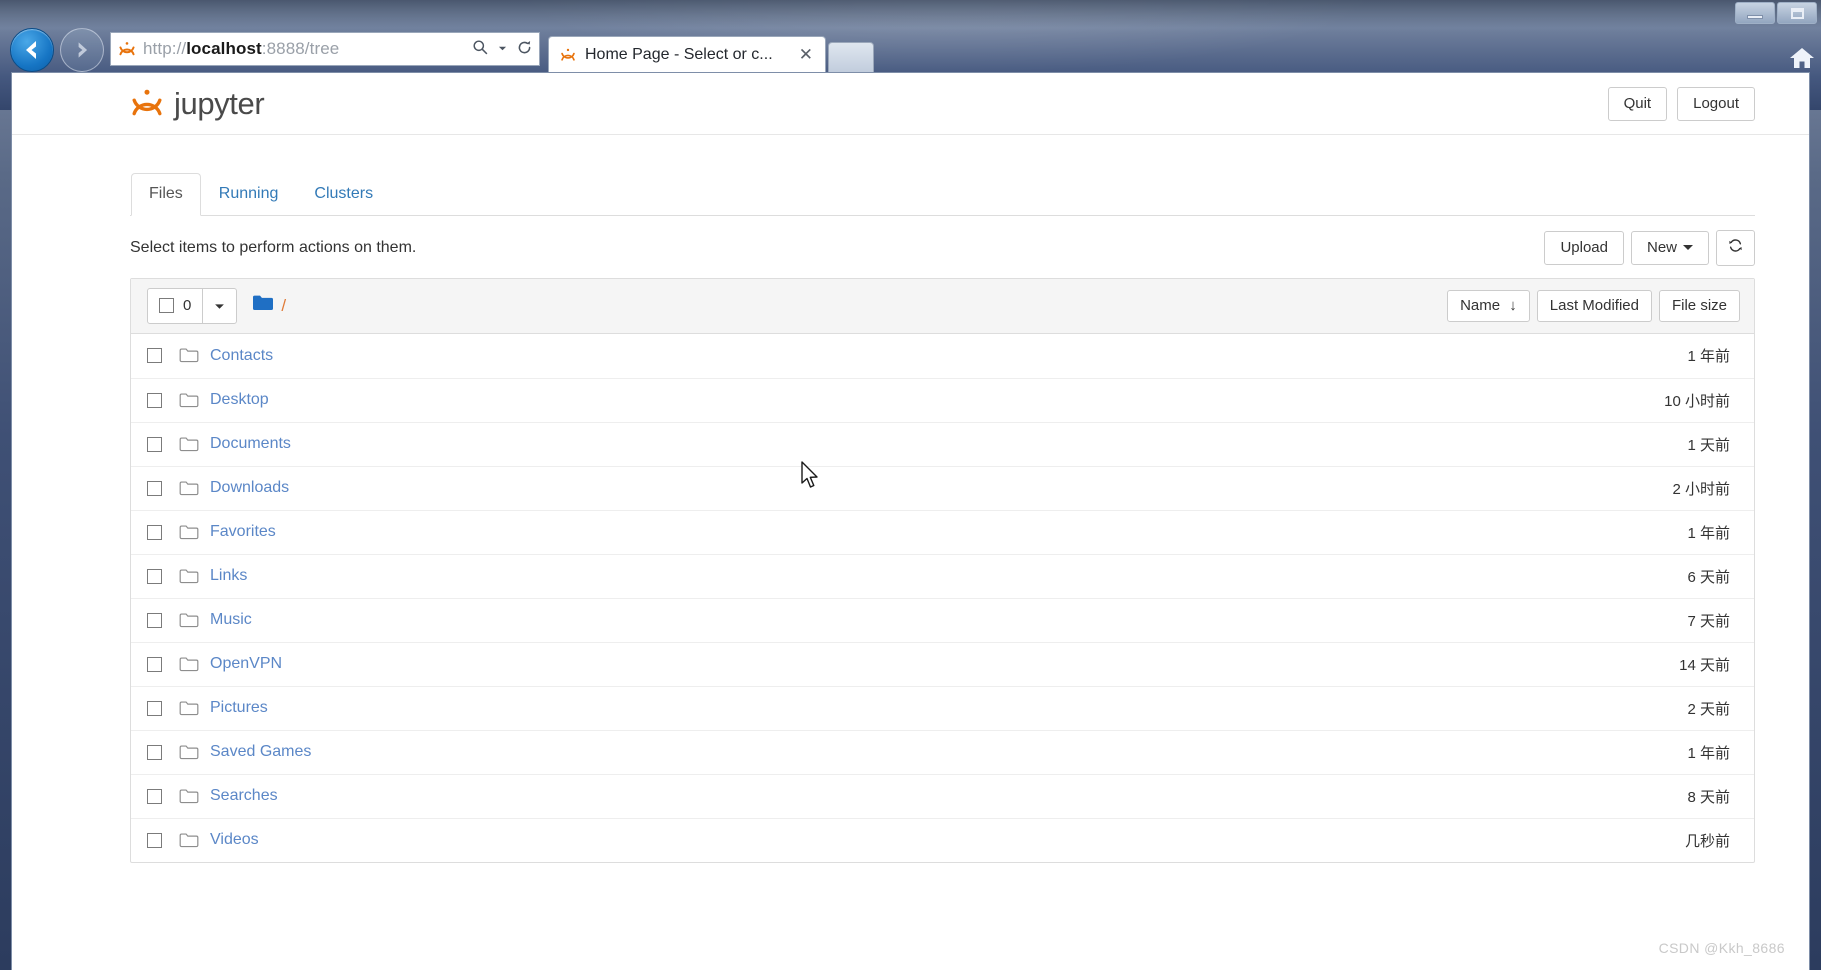 This screenshot has height=970, width=1821. I want to click on back-arrow-icon, so click(32, 50).